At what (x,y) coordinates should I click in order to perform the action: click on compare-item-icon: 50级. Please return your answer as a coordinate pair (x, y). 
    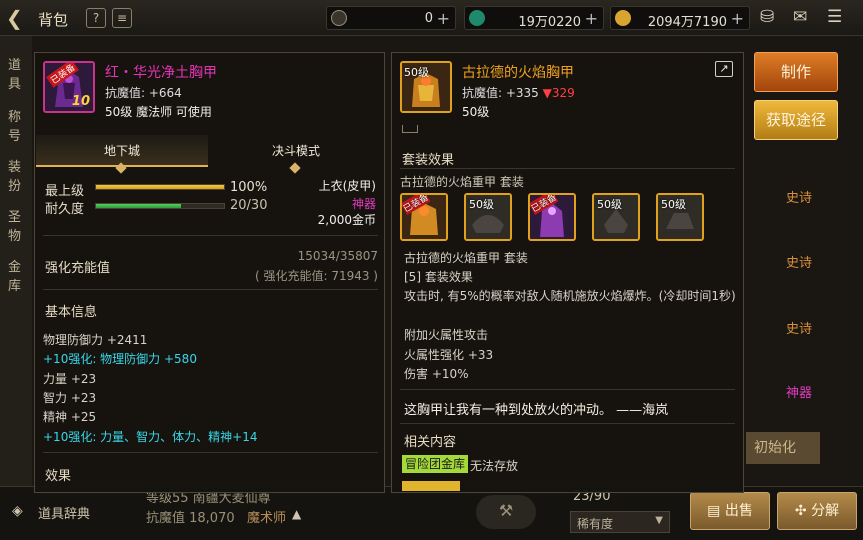
    Looking at the image, I should click on (426, 87).